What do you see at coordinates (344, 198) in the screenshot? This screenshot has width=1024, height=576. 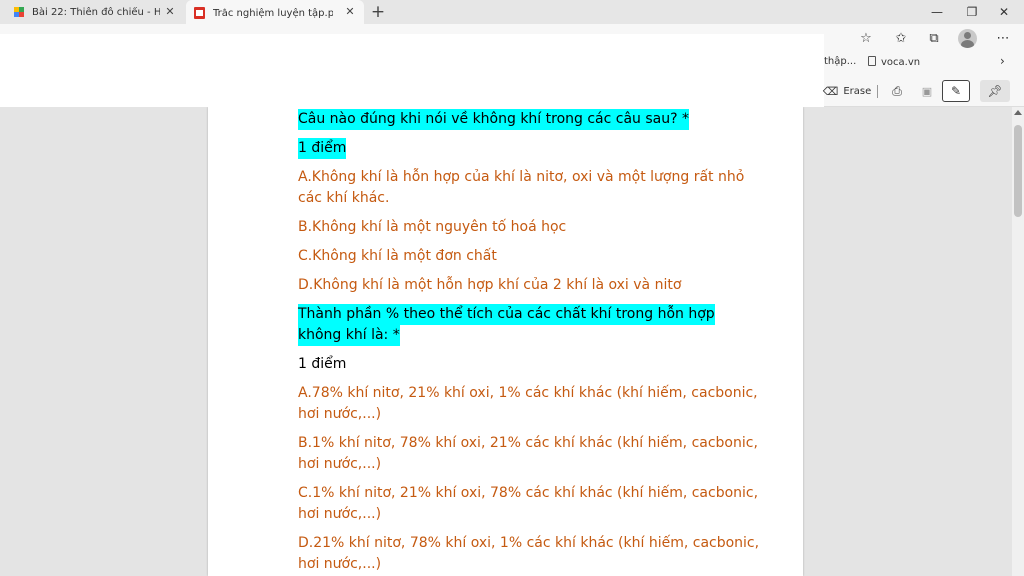 I see `answer-1a-line2: các khí khác.` at bounding box center [344, 198].